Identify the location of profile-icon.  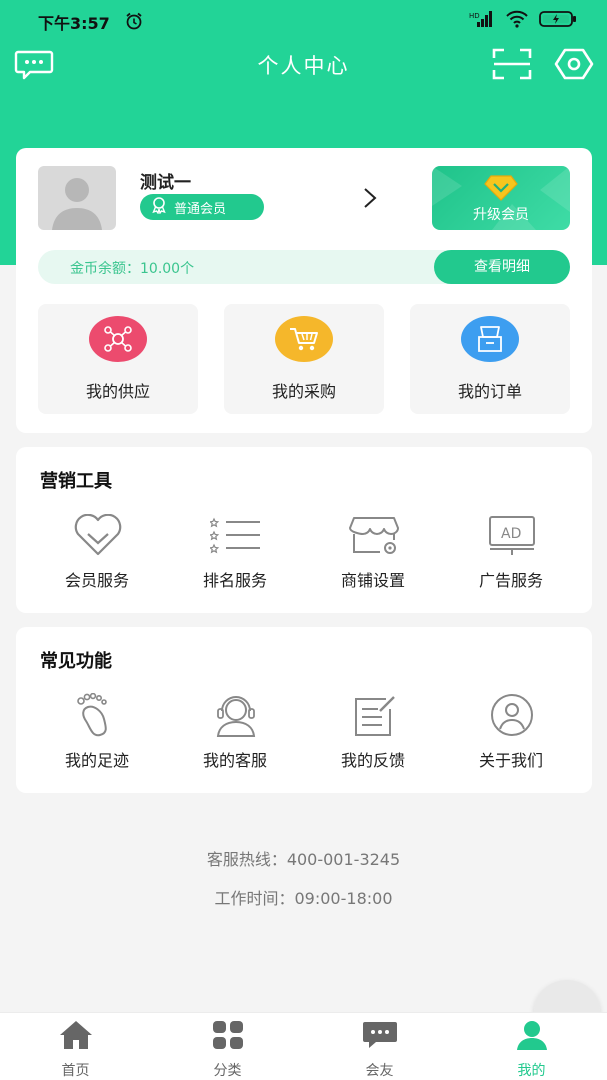
(532, 1035).